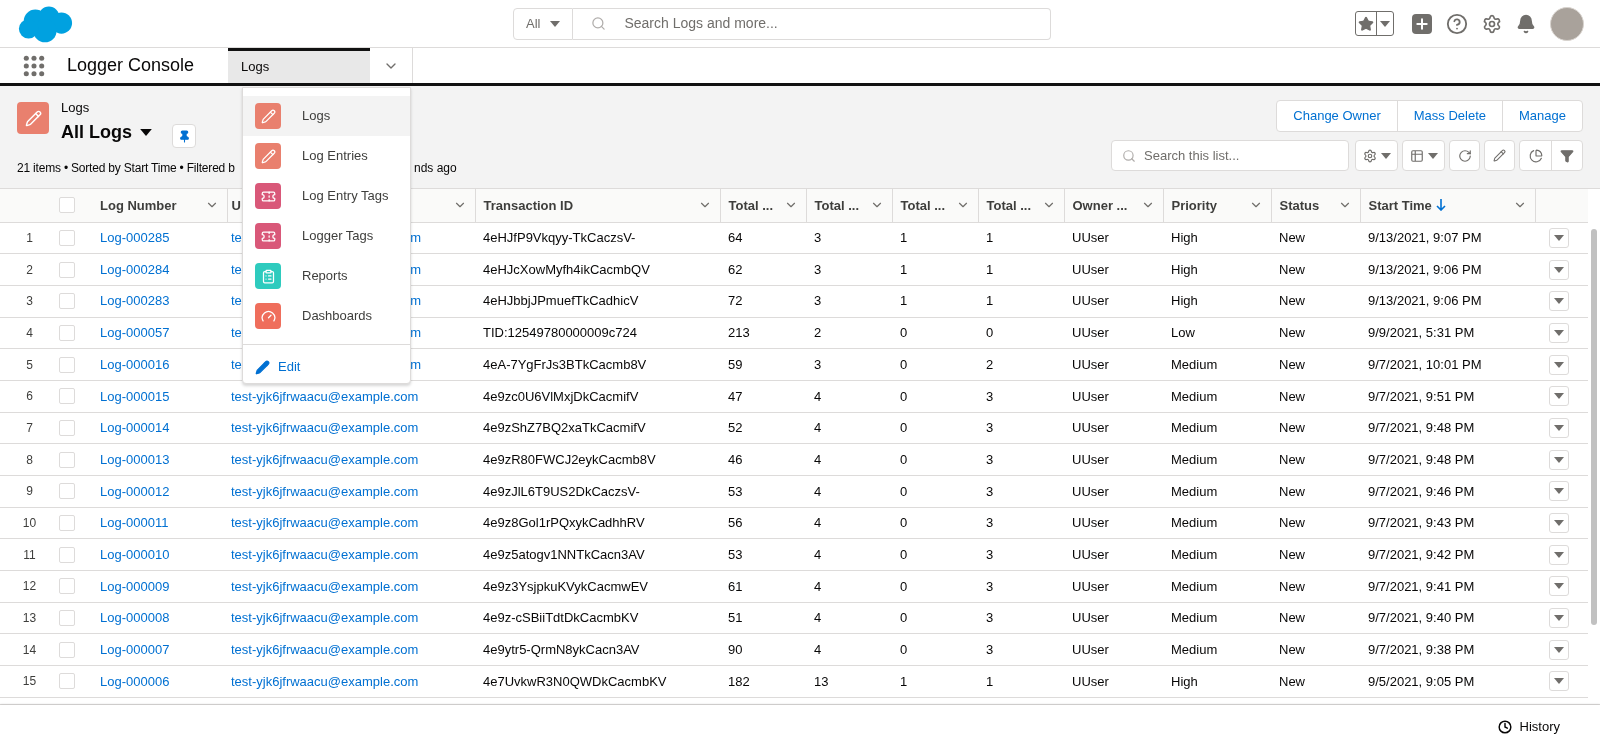 The height and width of the screenshot is (748, 1600). I want to click on search-scope-select: All, so click(543, 23).